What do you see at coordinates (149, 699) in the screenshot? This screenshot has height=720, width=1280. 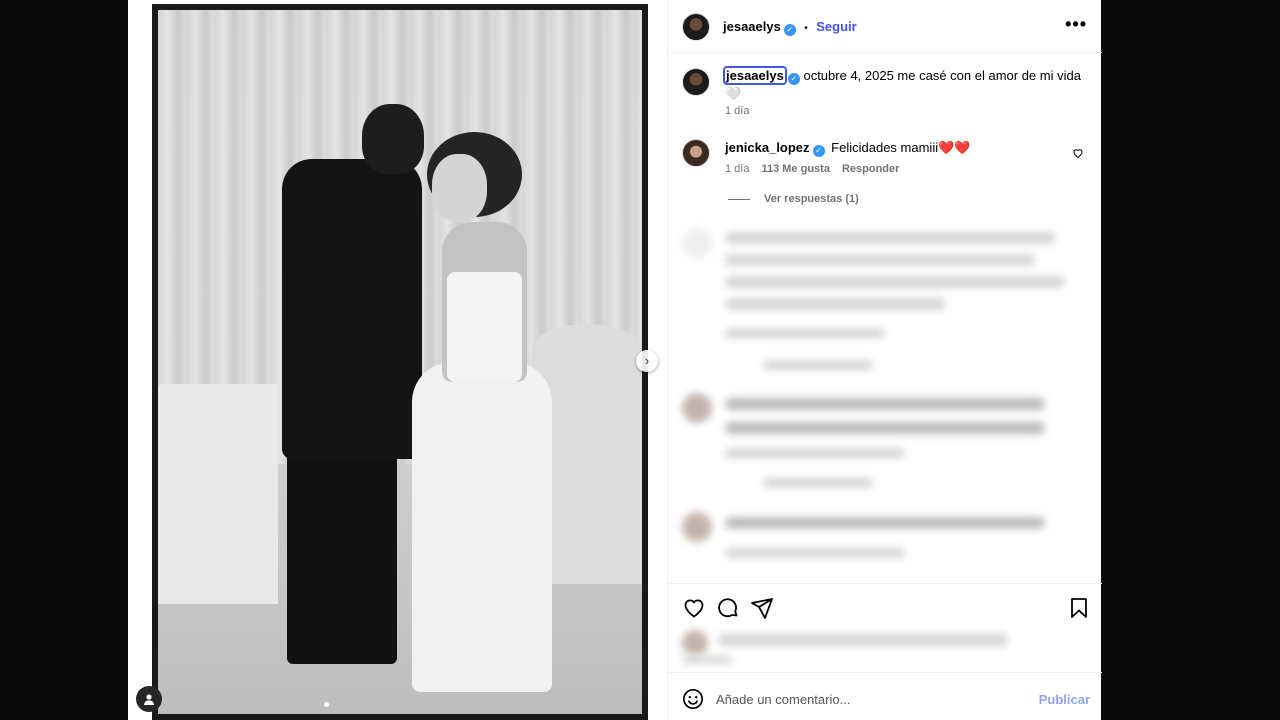 I see `user-tag-icon` at bounding box center [149, 699].